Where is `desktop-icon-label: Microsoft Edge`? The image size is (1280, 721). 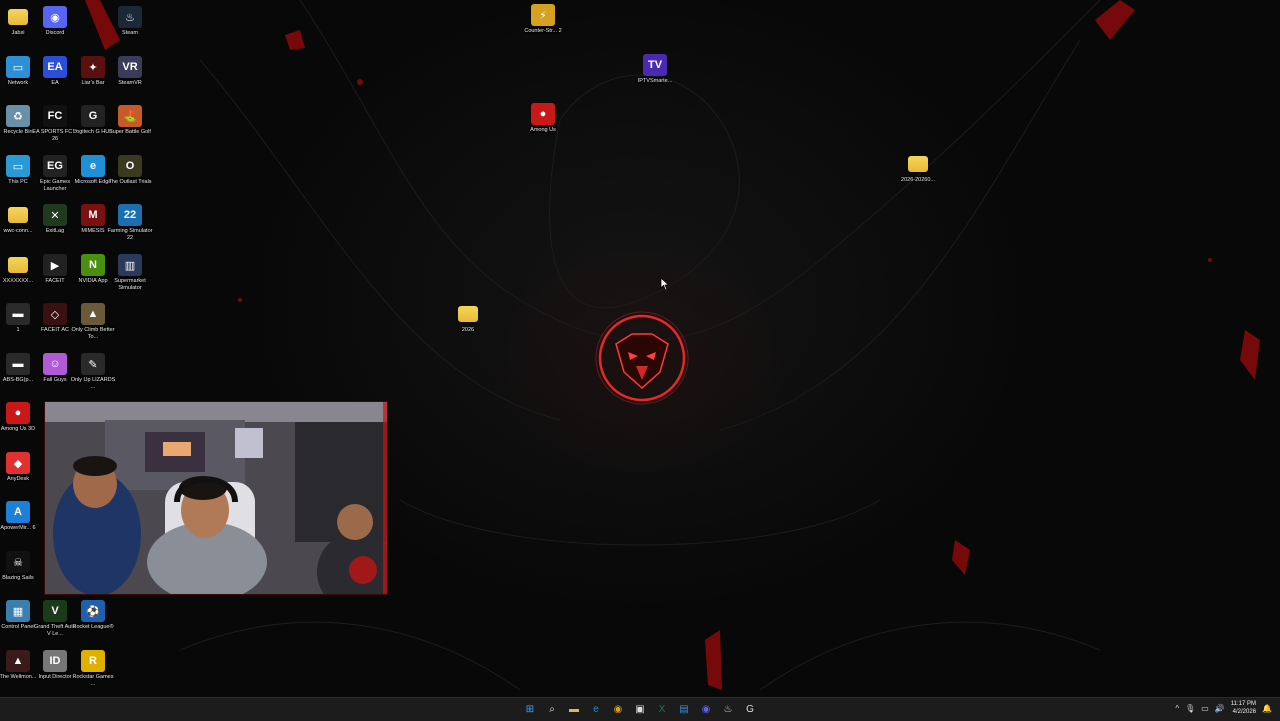 desktop-icon-label: Microsoft Edge is located at coordinates (93, 182).